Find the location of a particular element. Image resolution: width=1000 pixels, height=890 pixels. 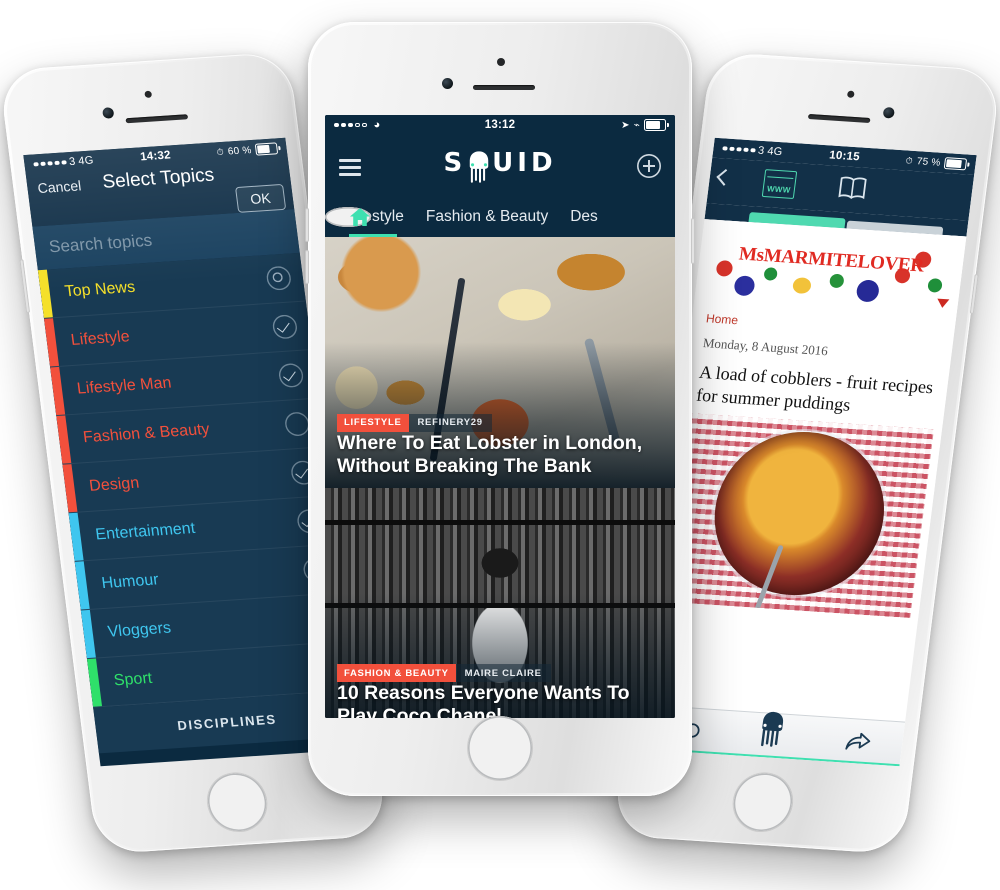

tab-fashion-beauty: Fashion & Beauty is located at coordinates (476, 217).